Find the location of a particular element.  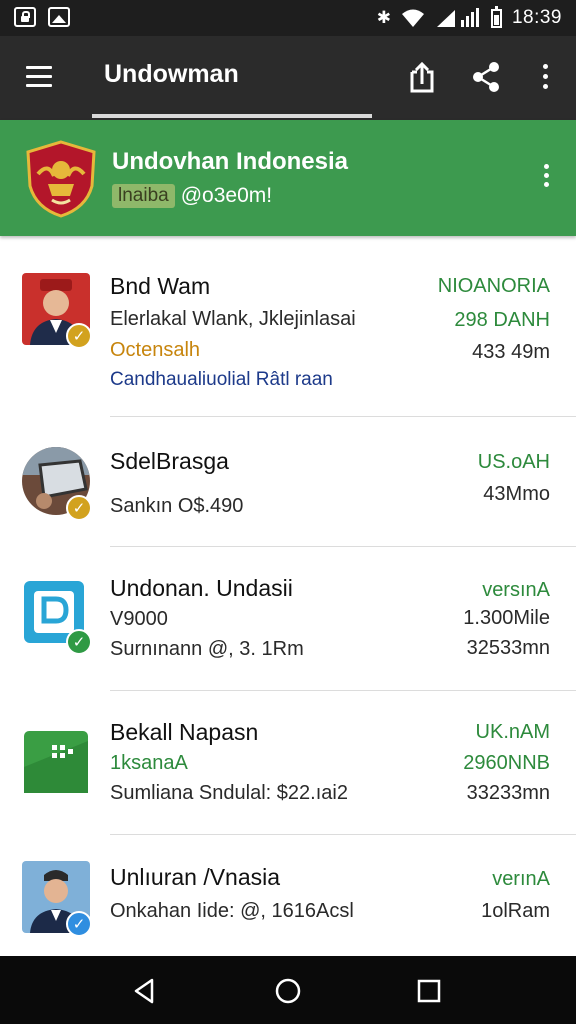

image-icon is located at coordinates (59, 17).